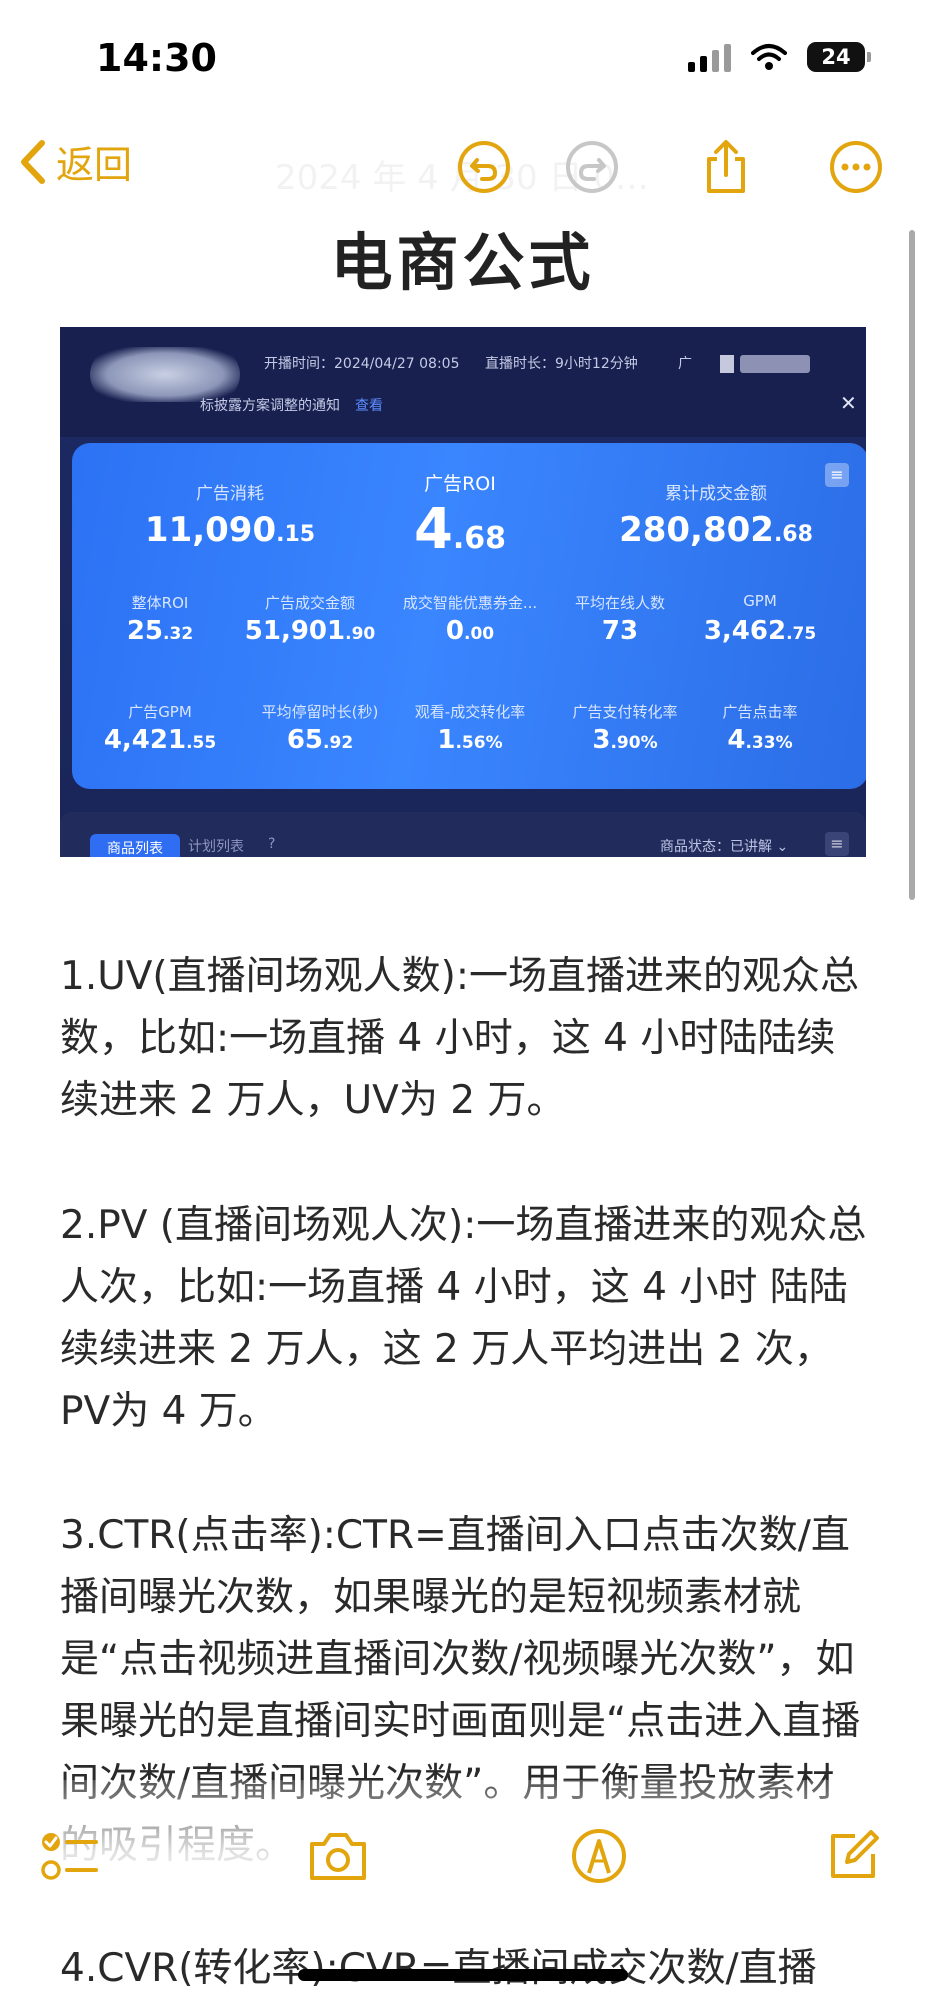 The width and height of the screenshot is (925, 2000). What do you see at coordinates (94, 165) in the screenshot?
I see `back-label: 返回` at bounding box center [94, 165].